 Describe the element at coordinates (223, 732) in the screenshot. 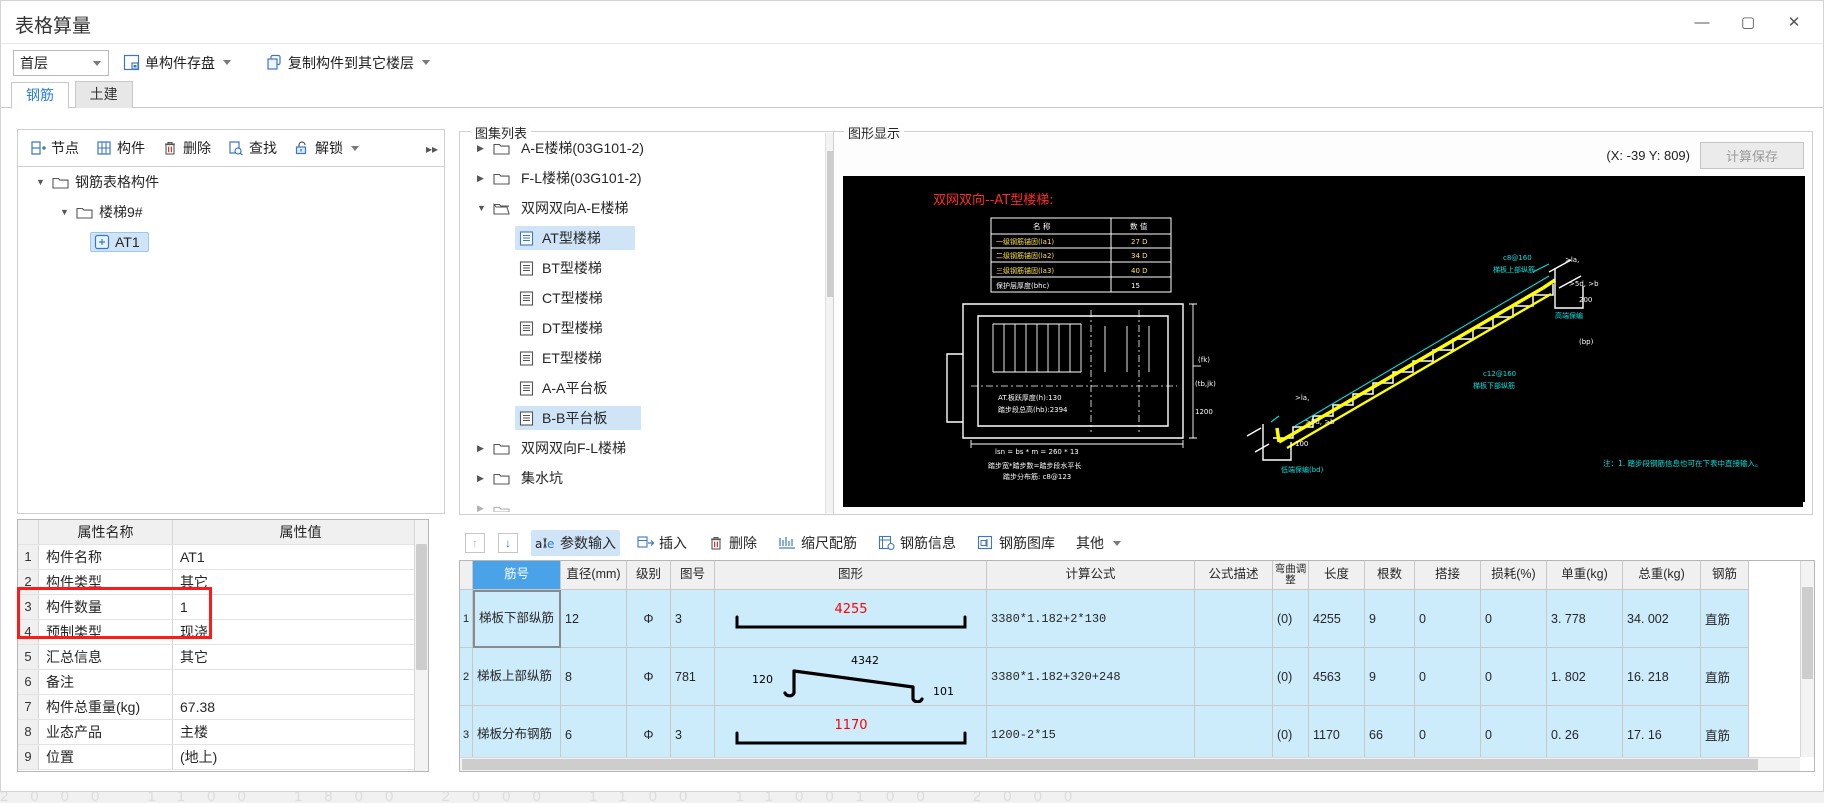

I see `property-row: 8 业态产品 主楼` at that location.